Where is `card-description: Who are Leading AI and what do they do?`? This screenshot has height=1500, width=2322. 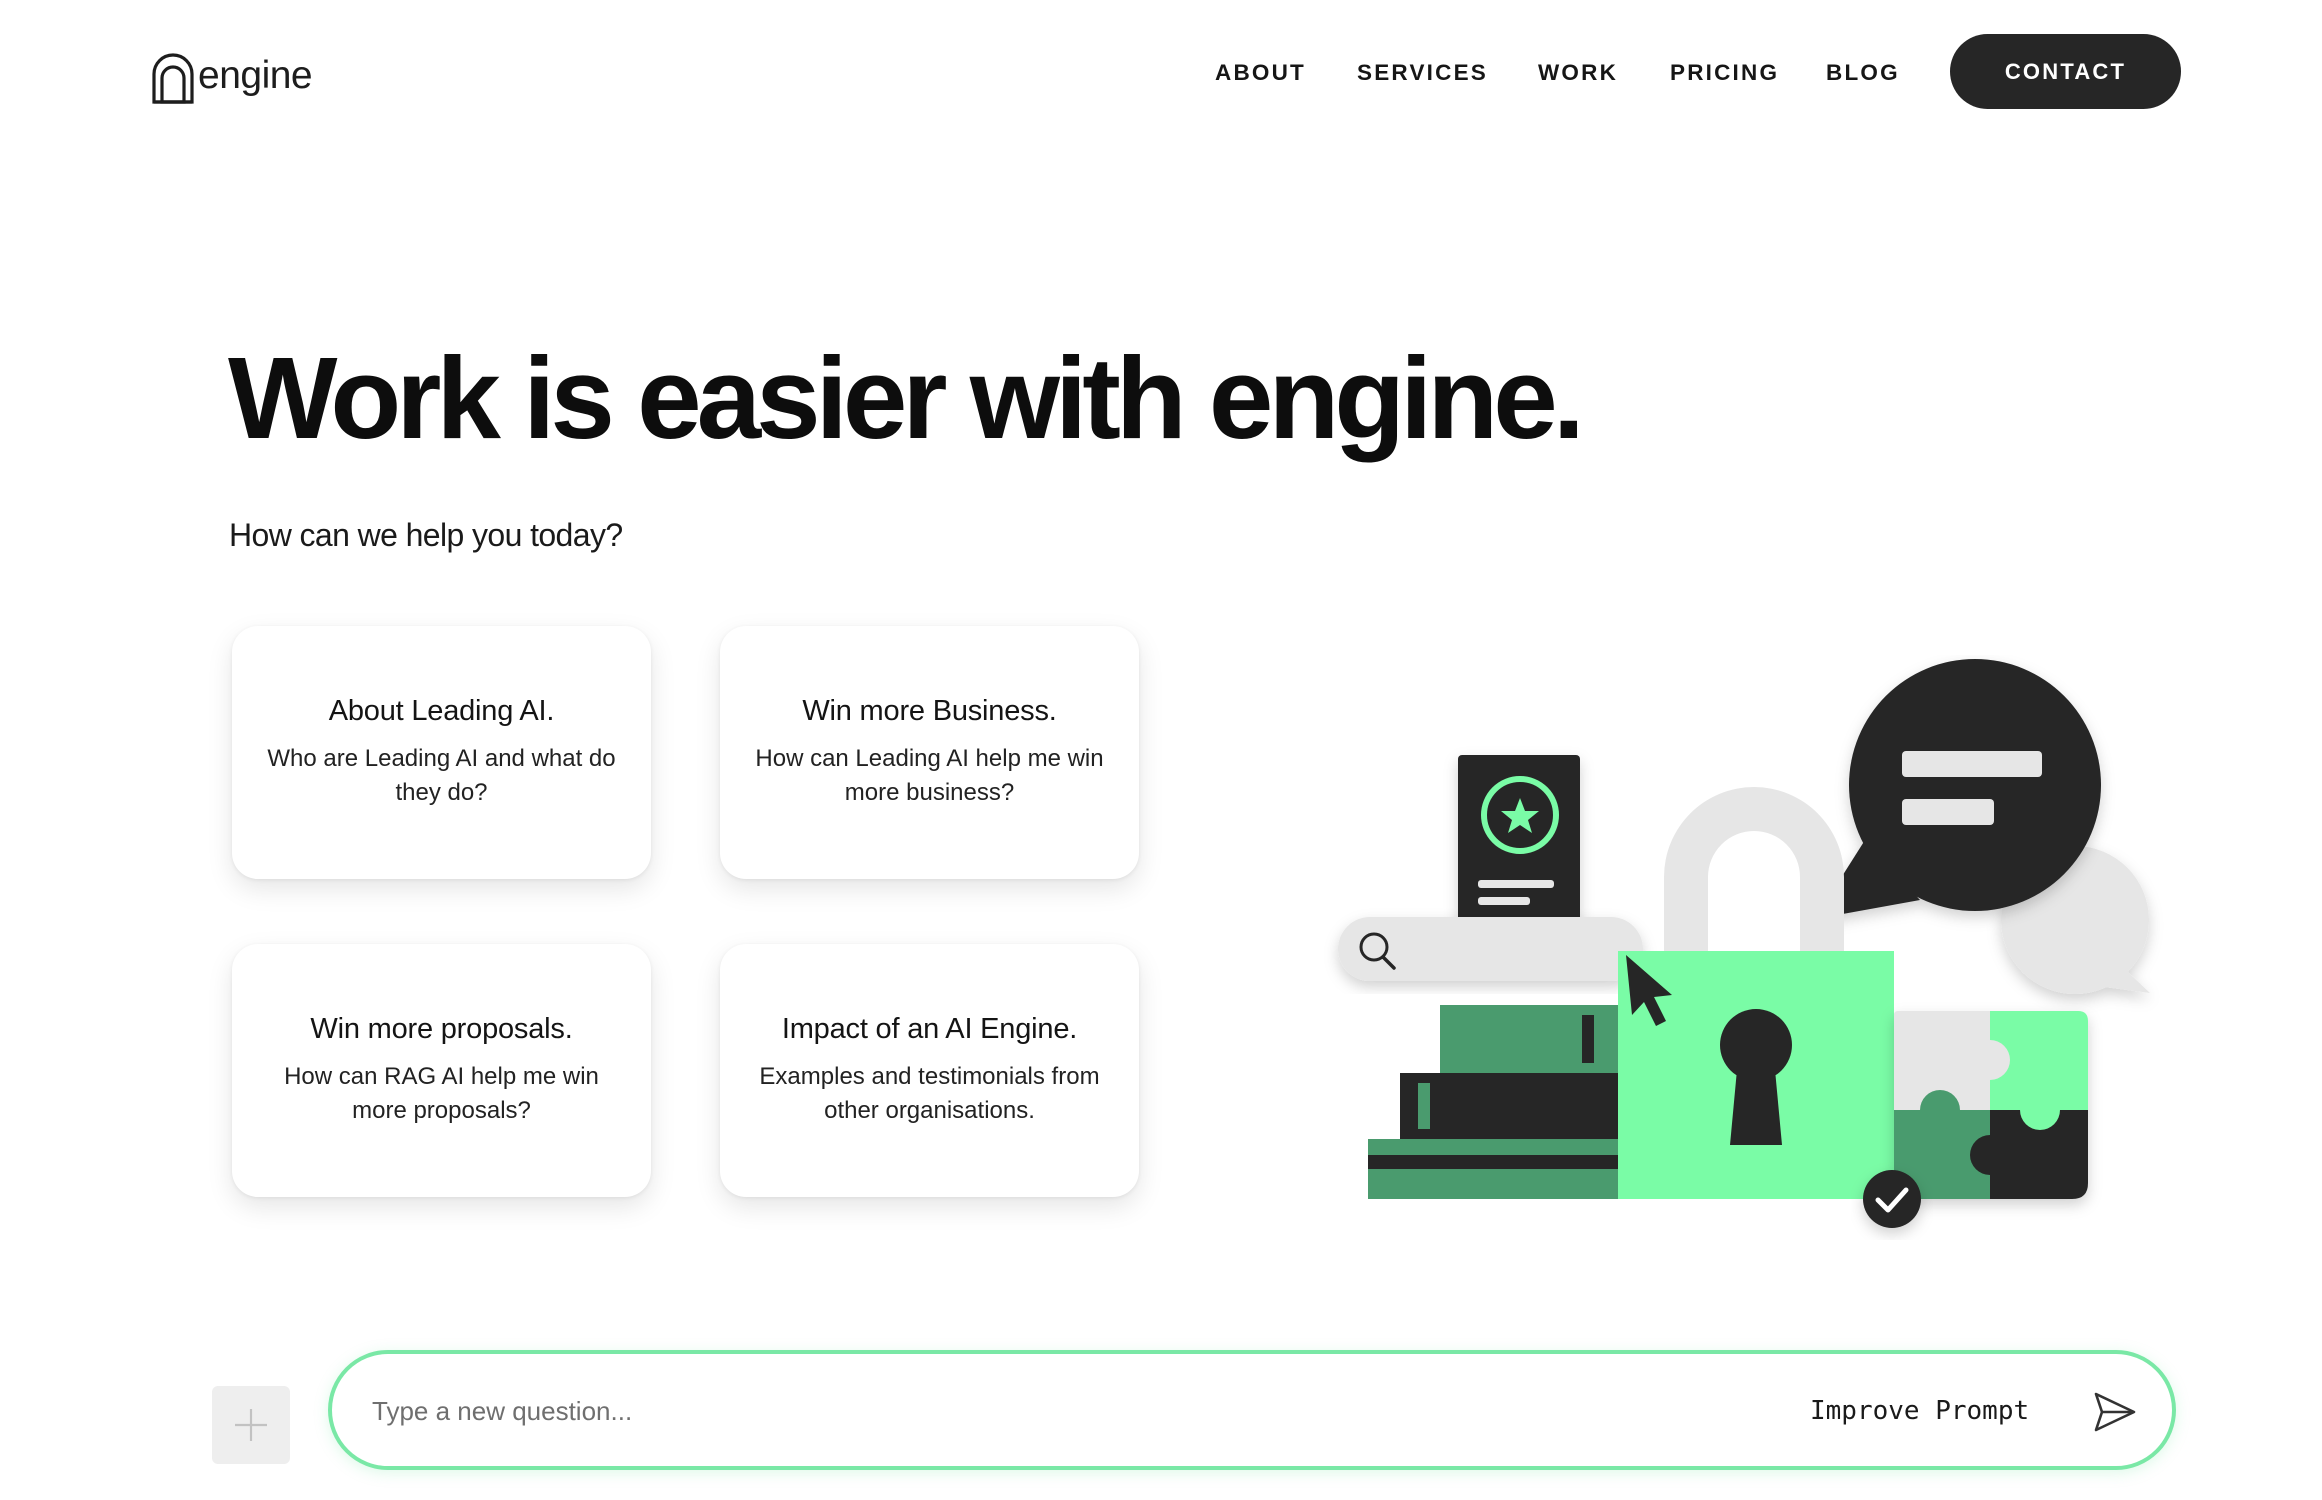
card-description: Who are Leading AI and what do they do? is located at coordinates (441, 775).